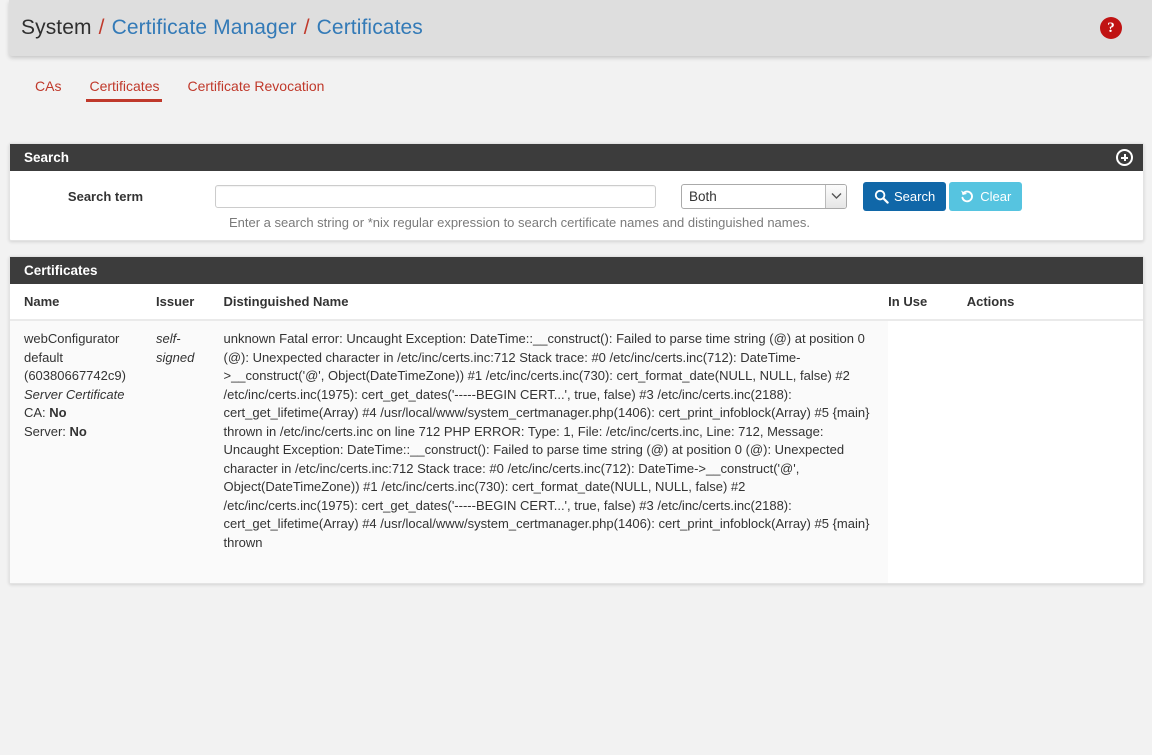  Describe the element at coordinates (996, 196) in the screenshot. I see `clear-button-label: Clear` at that location.